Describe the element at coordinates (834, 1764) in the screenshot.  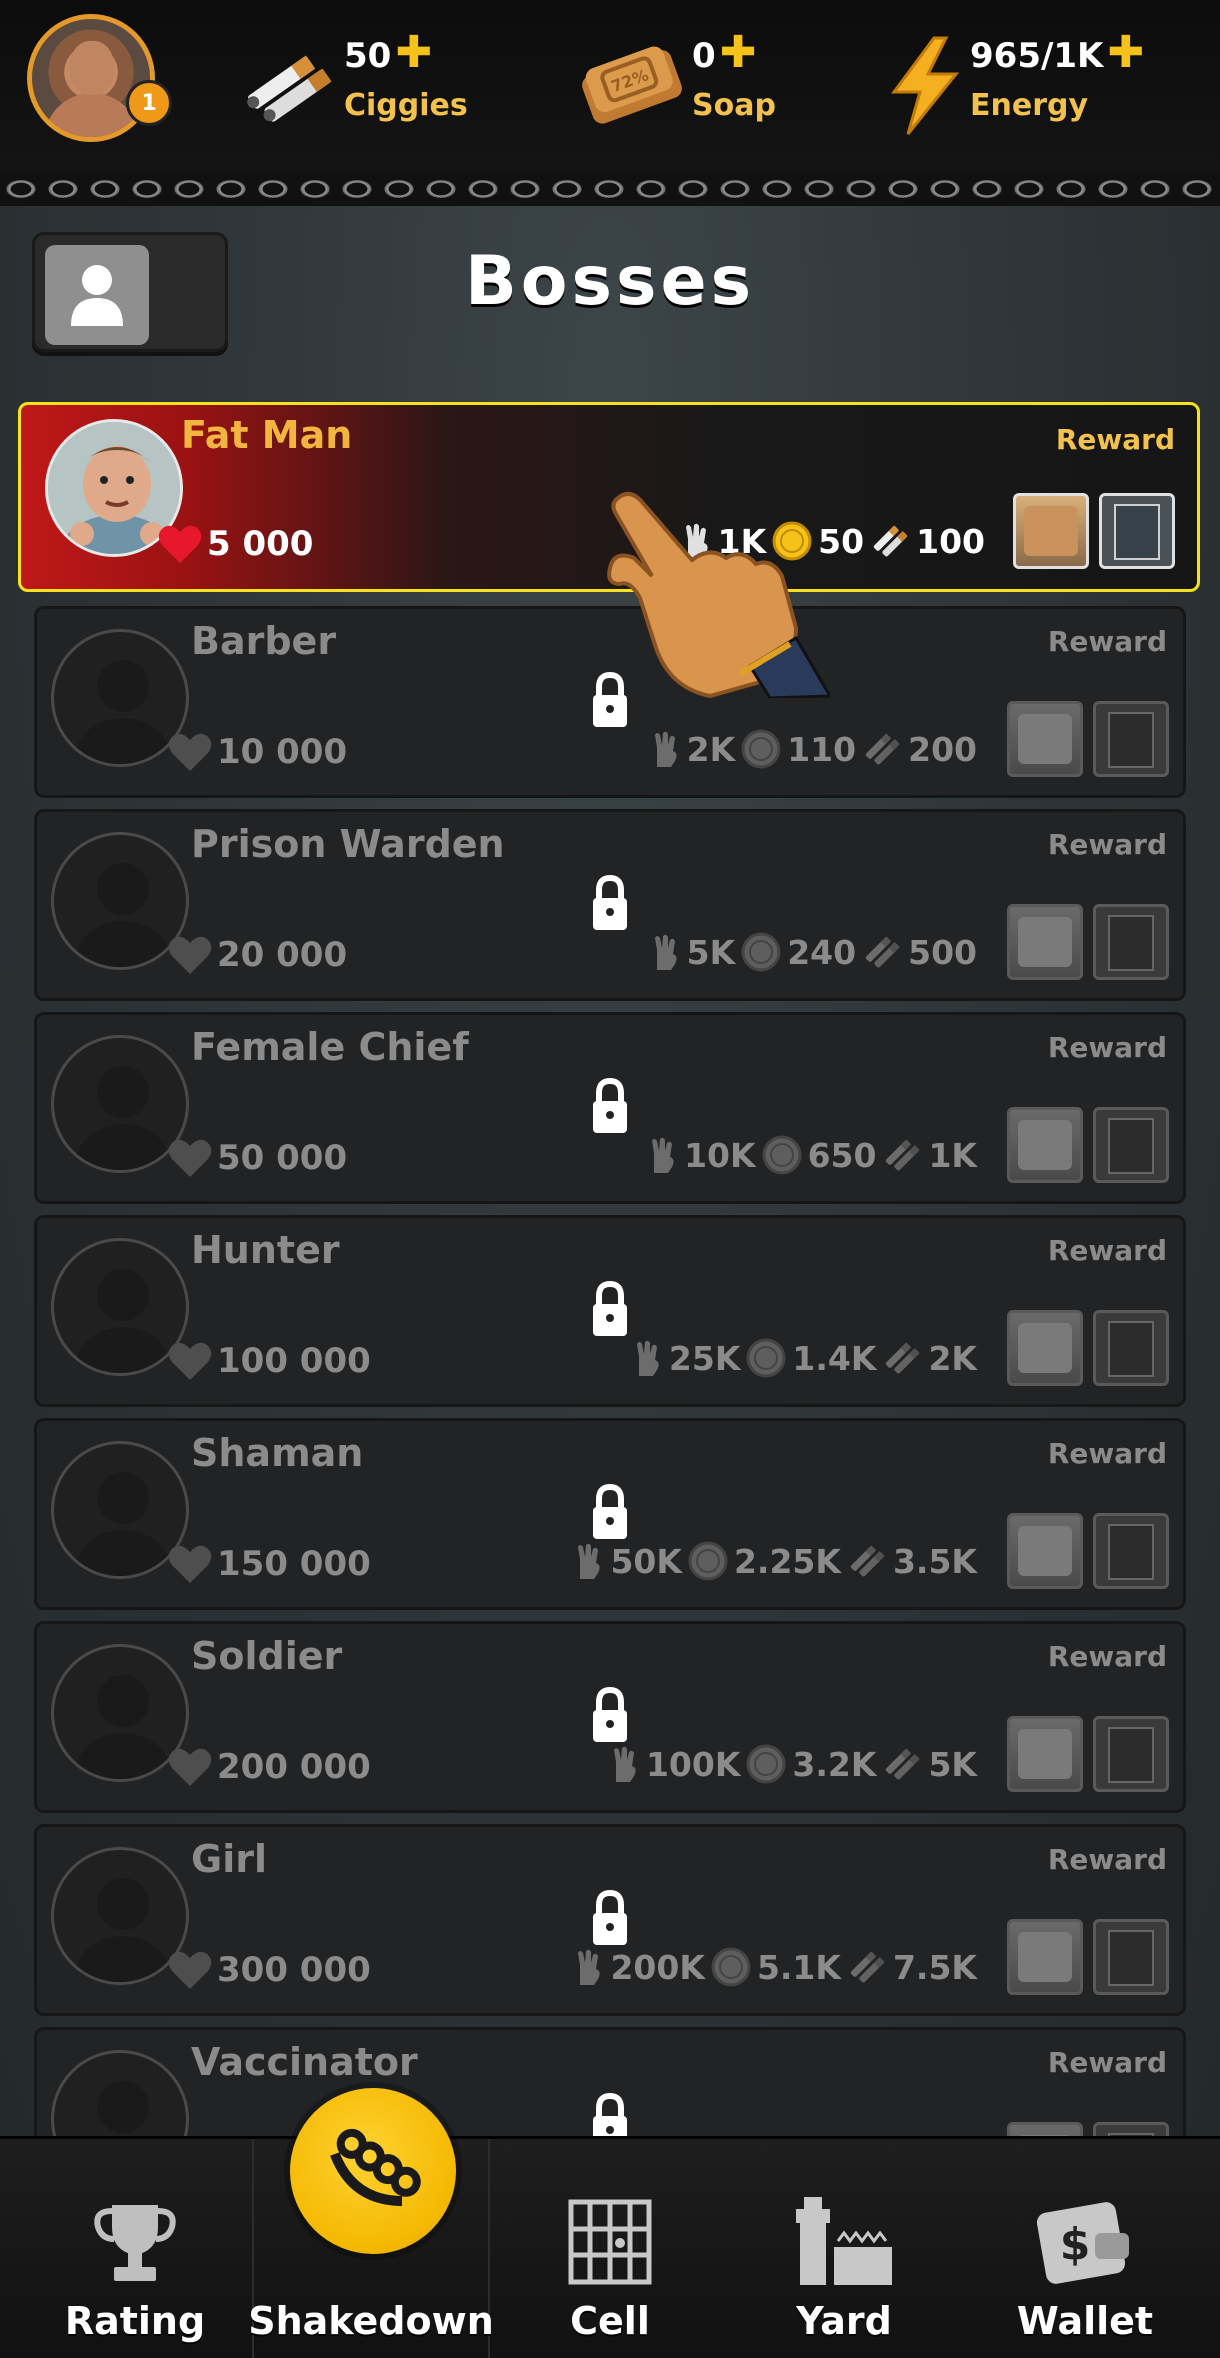
I see `coin-reward: 3.2K` at that location.